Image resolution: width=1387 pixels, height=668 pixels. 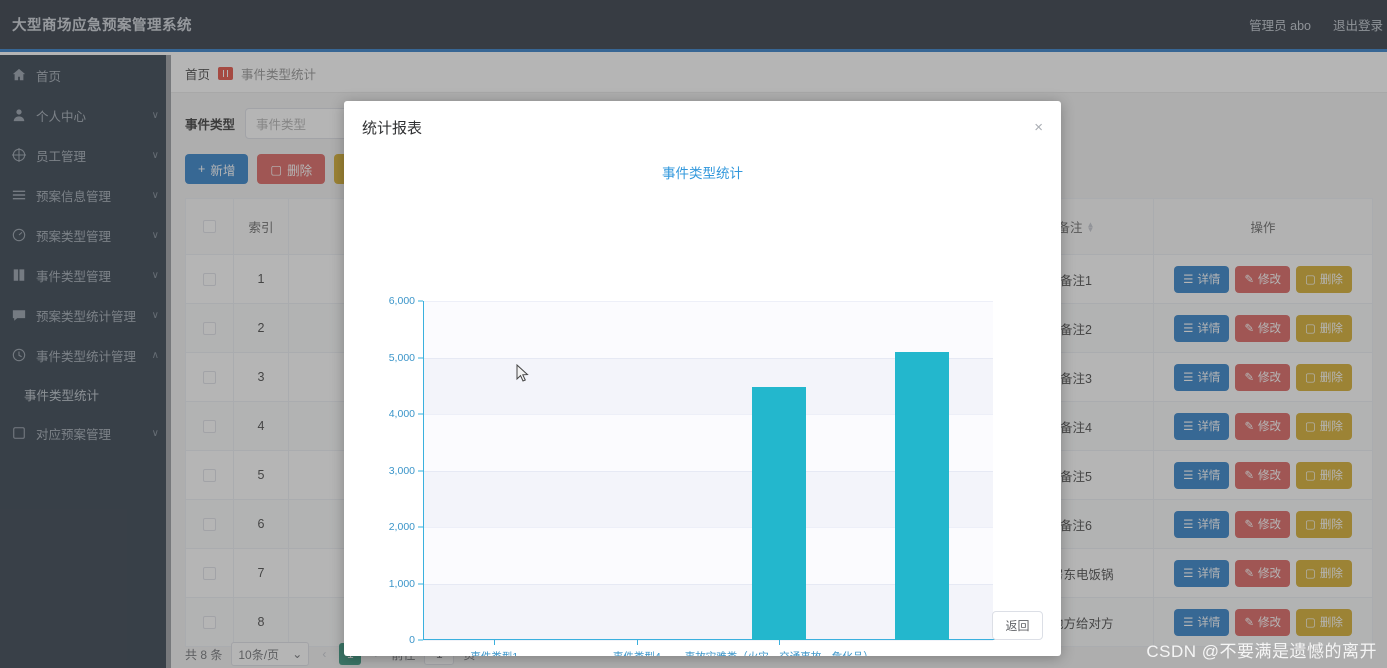 What do you see at coordinates (779, 652) in the screenshot?
I see `chart-x-tick-label: 事故灾难类（火灾、交通事故、危化品）` at bounding box center [779, 652].